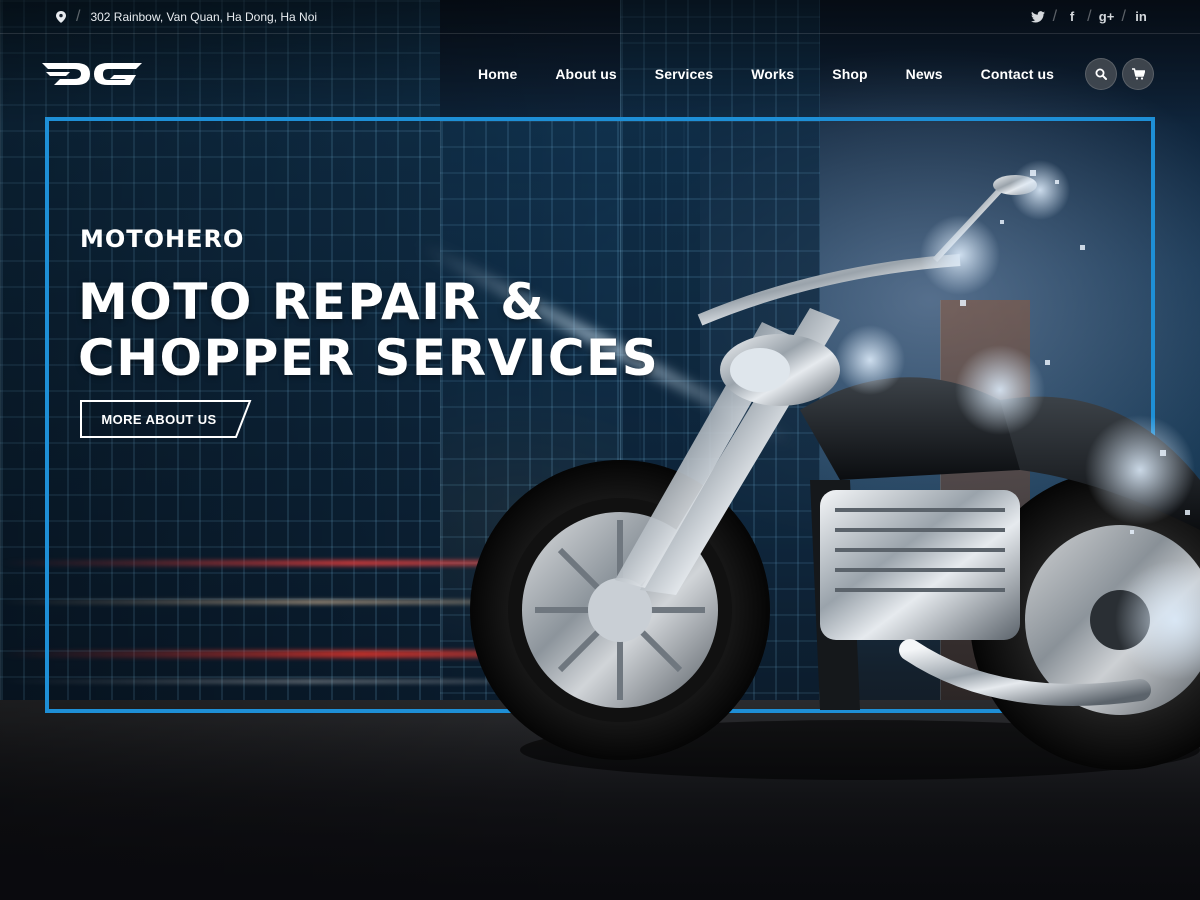 This screenshot has width=1200, height=900. I want to click on nav-link-services: Services, so click(684, 74).